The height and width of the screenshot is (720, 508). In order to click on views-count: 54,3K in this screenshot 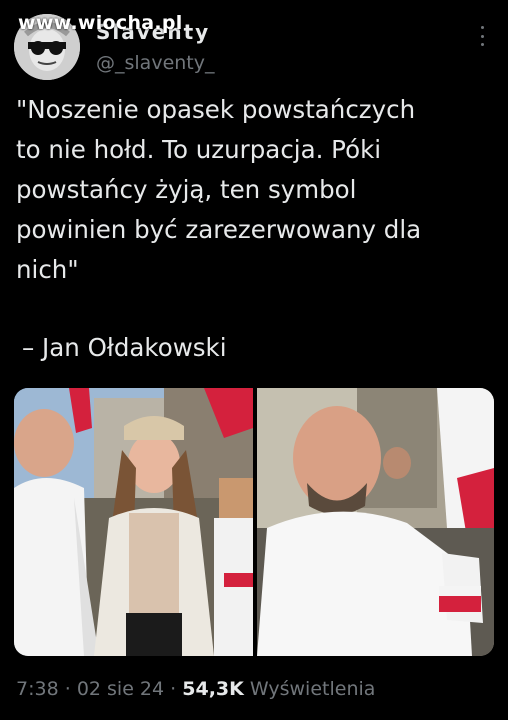, I will do `click(213, 689)`.